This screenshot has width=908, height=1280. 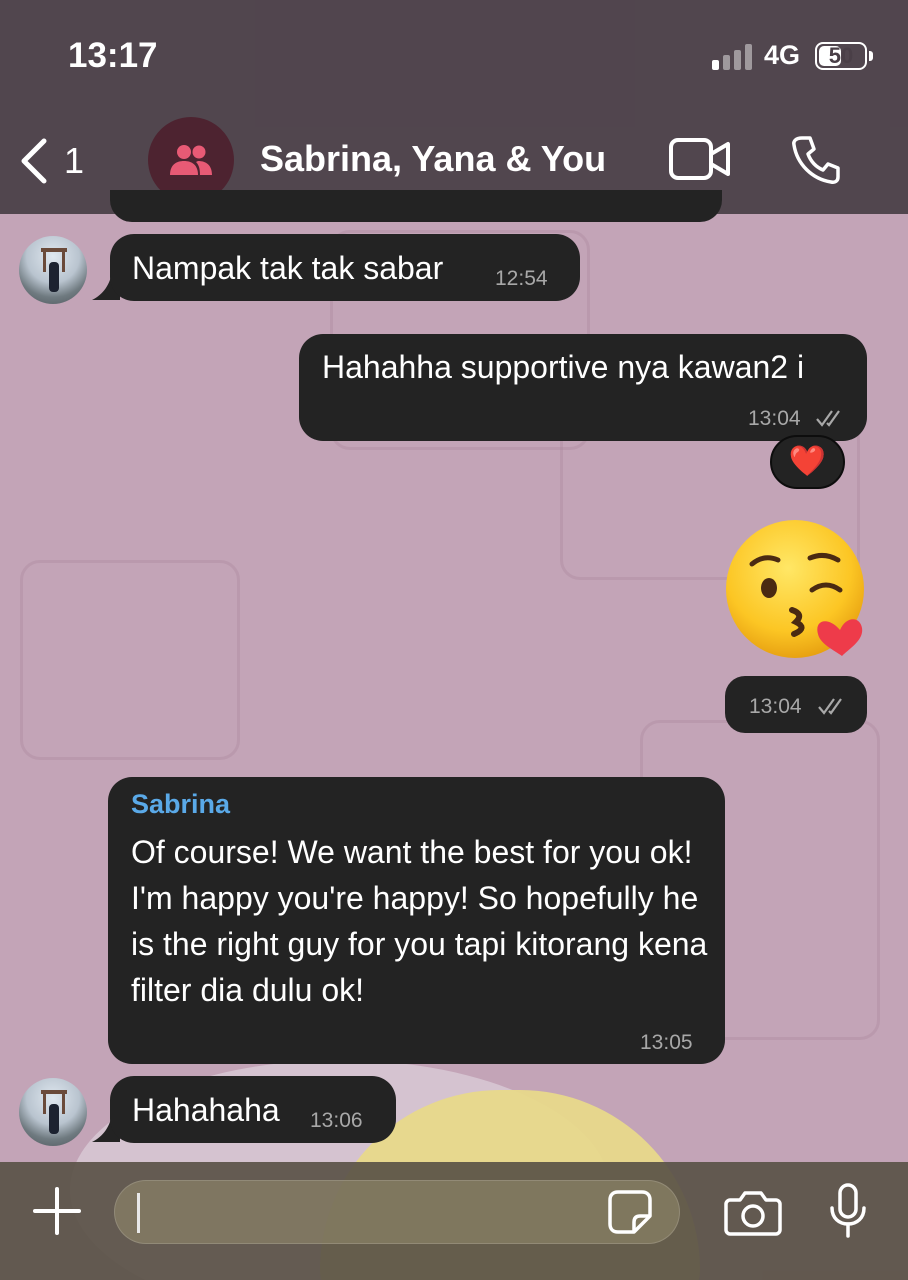 I want to click on sticker-button, so click(x=630, y=1212).